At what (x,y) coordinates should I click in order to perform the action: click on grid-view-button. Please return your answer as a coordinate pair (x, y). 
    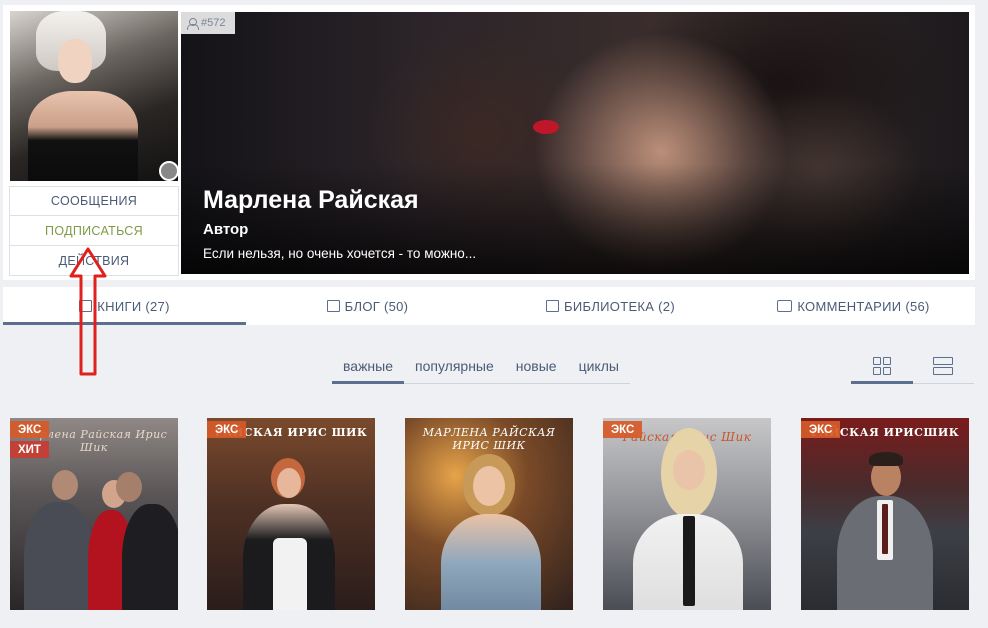
    Looking at the image, I should click on (882, 366).